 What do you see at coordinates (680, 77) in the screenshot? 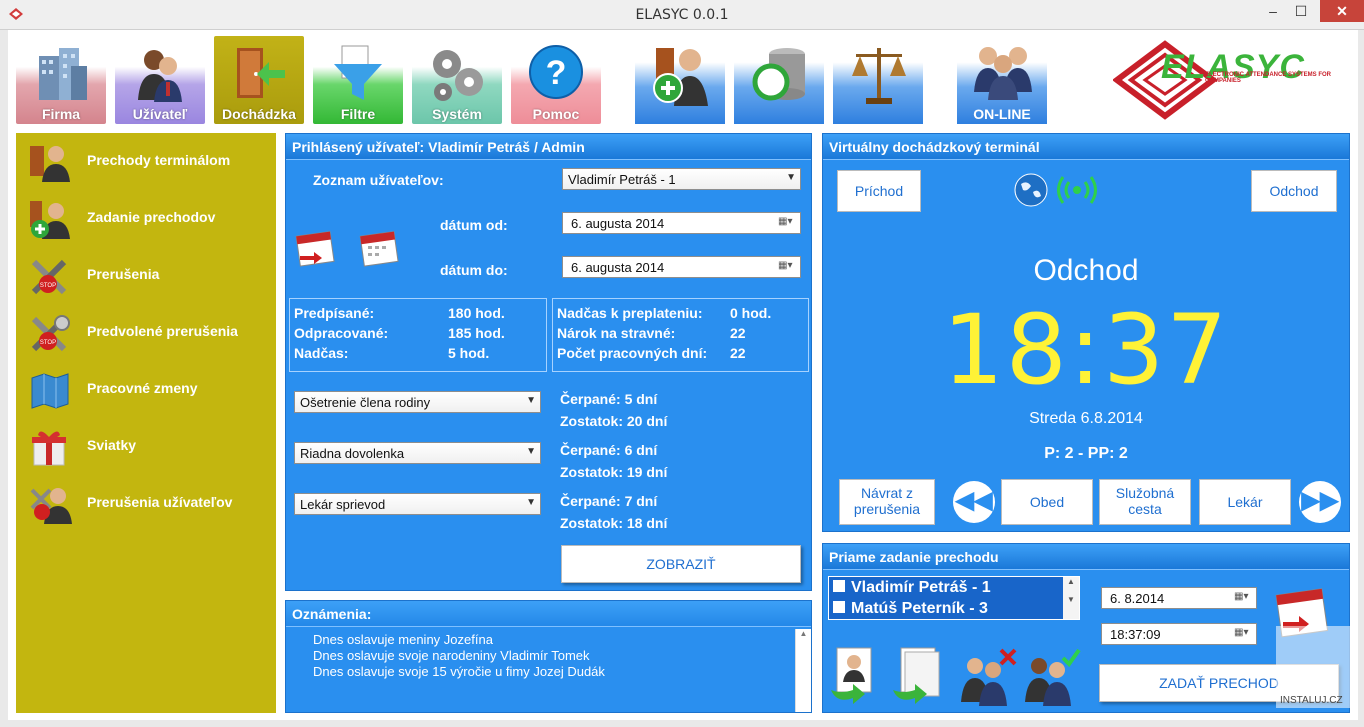
I see `add-user-icon` at bounding box center [680, 77].